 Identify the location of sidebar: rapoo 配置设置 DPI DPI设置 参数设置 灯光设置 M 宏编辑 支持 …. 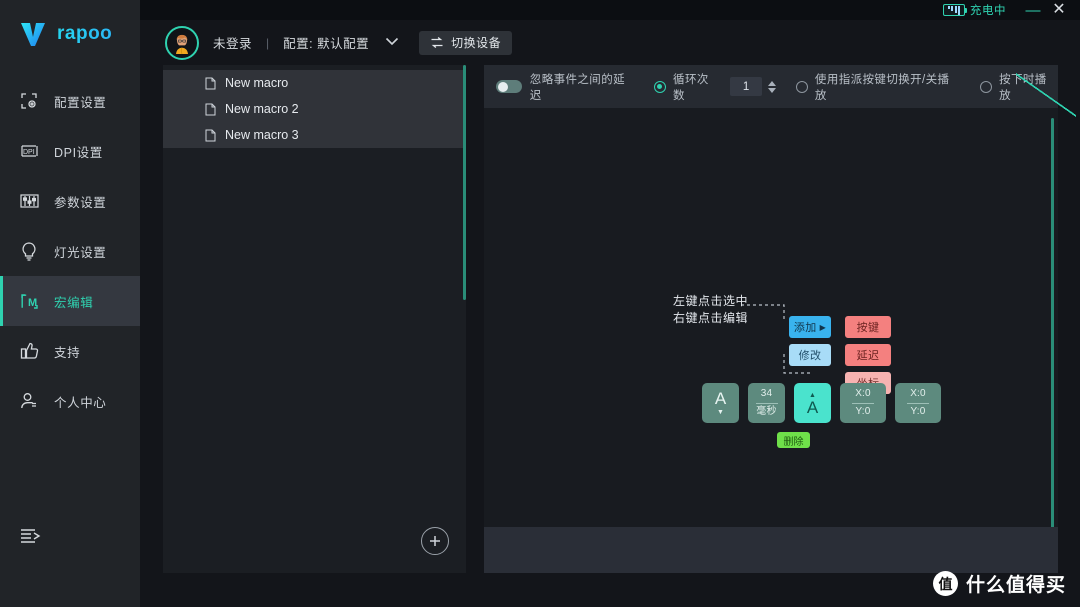
(70, 303).